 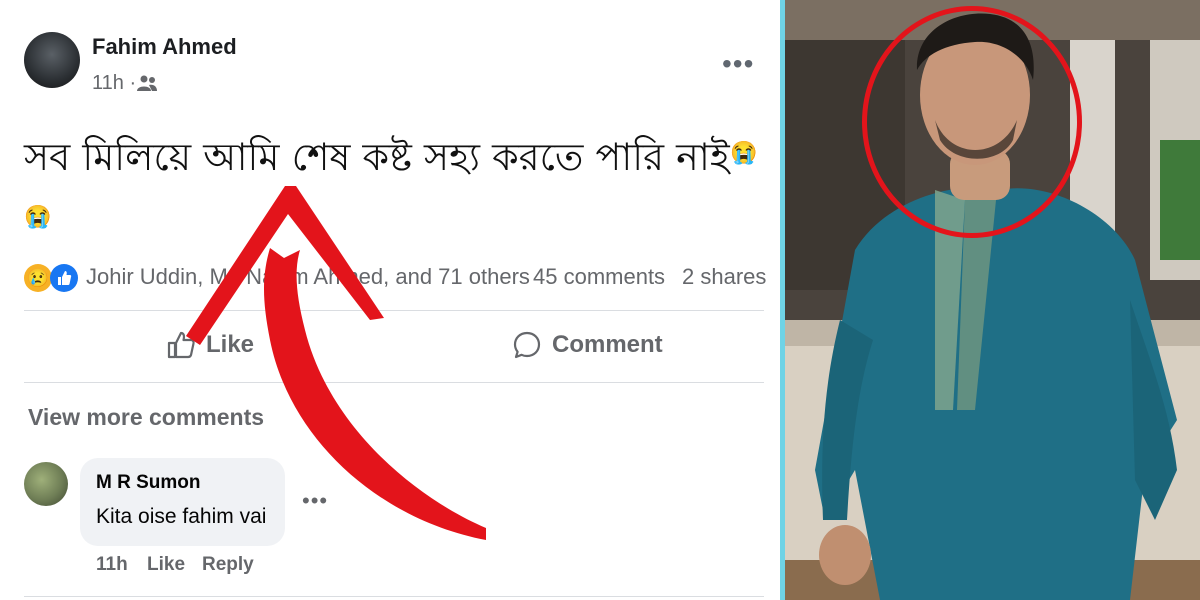 I want to click on red-arrow-annotation, so click(x=336, y=363).